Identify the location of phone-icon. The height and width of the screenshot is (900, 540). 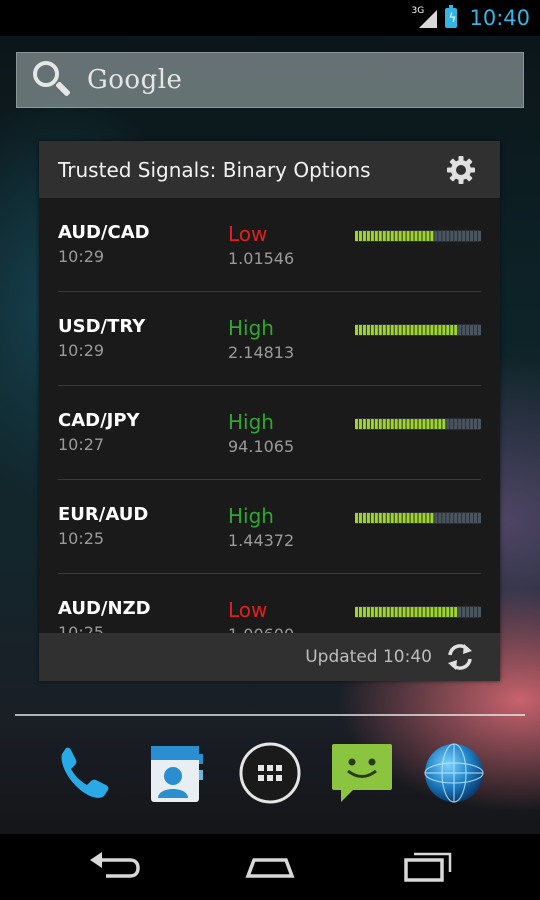
(83, 773).